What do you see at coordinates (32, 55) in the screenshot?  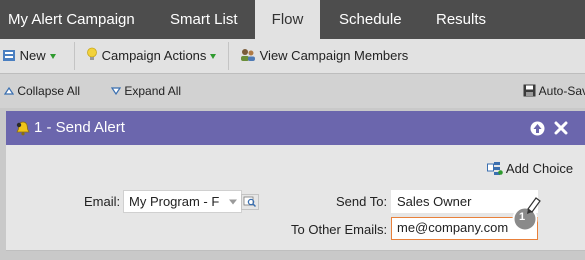 I see `new-label: New` at bounding box center [32, 55].